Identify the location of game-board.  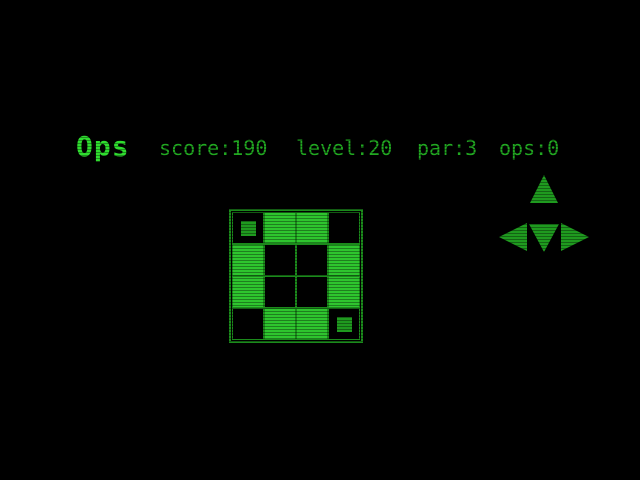
(296, 276).